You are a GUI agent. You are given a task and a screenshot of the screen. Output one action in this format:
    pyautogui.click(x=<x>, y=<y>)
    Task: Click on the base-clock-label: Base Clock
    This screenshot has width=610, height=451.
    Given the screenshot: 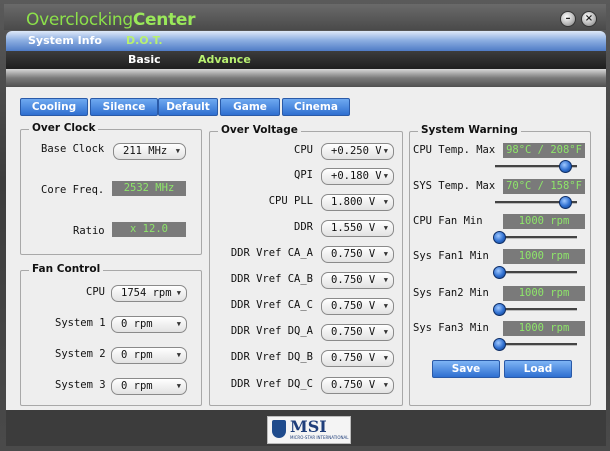 What is the action you would take?
    pyautogui.click(x=73, y=149)
    